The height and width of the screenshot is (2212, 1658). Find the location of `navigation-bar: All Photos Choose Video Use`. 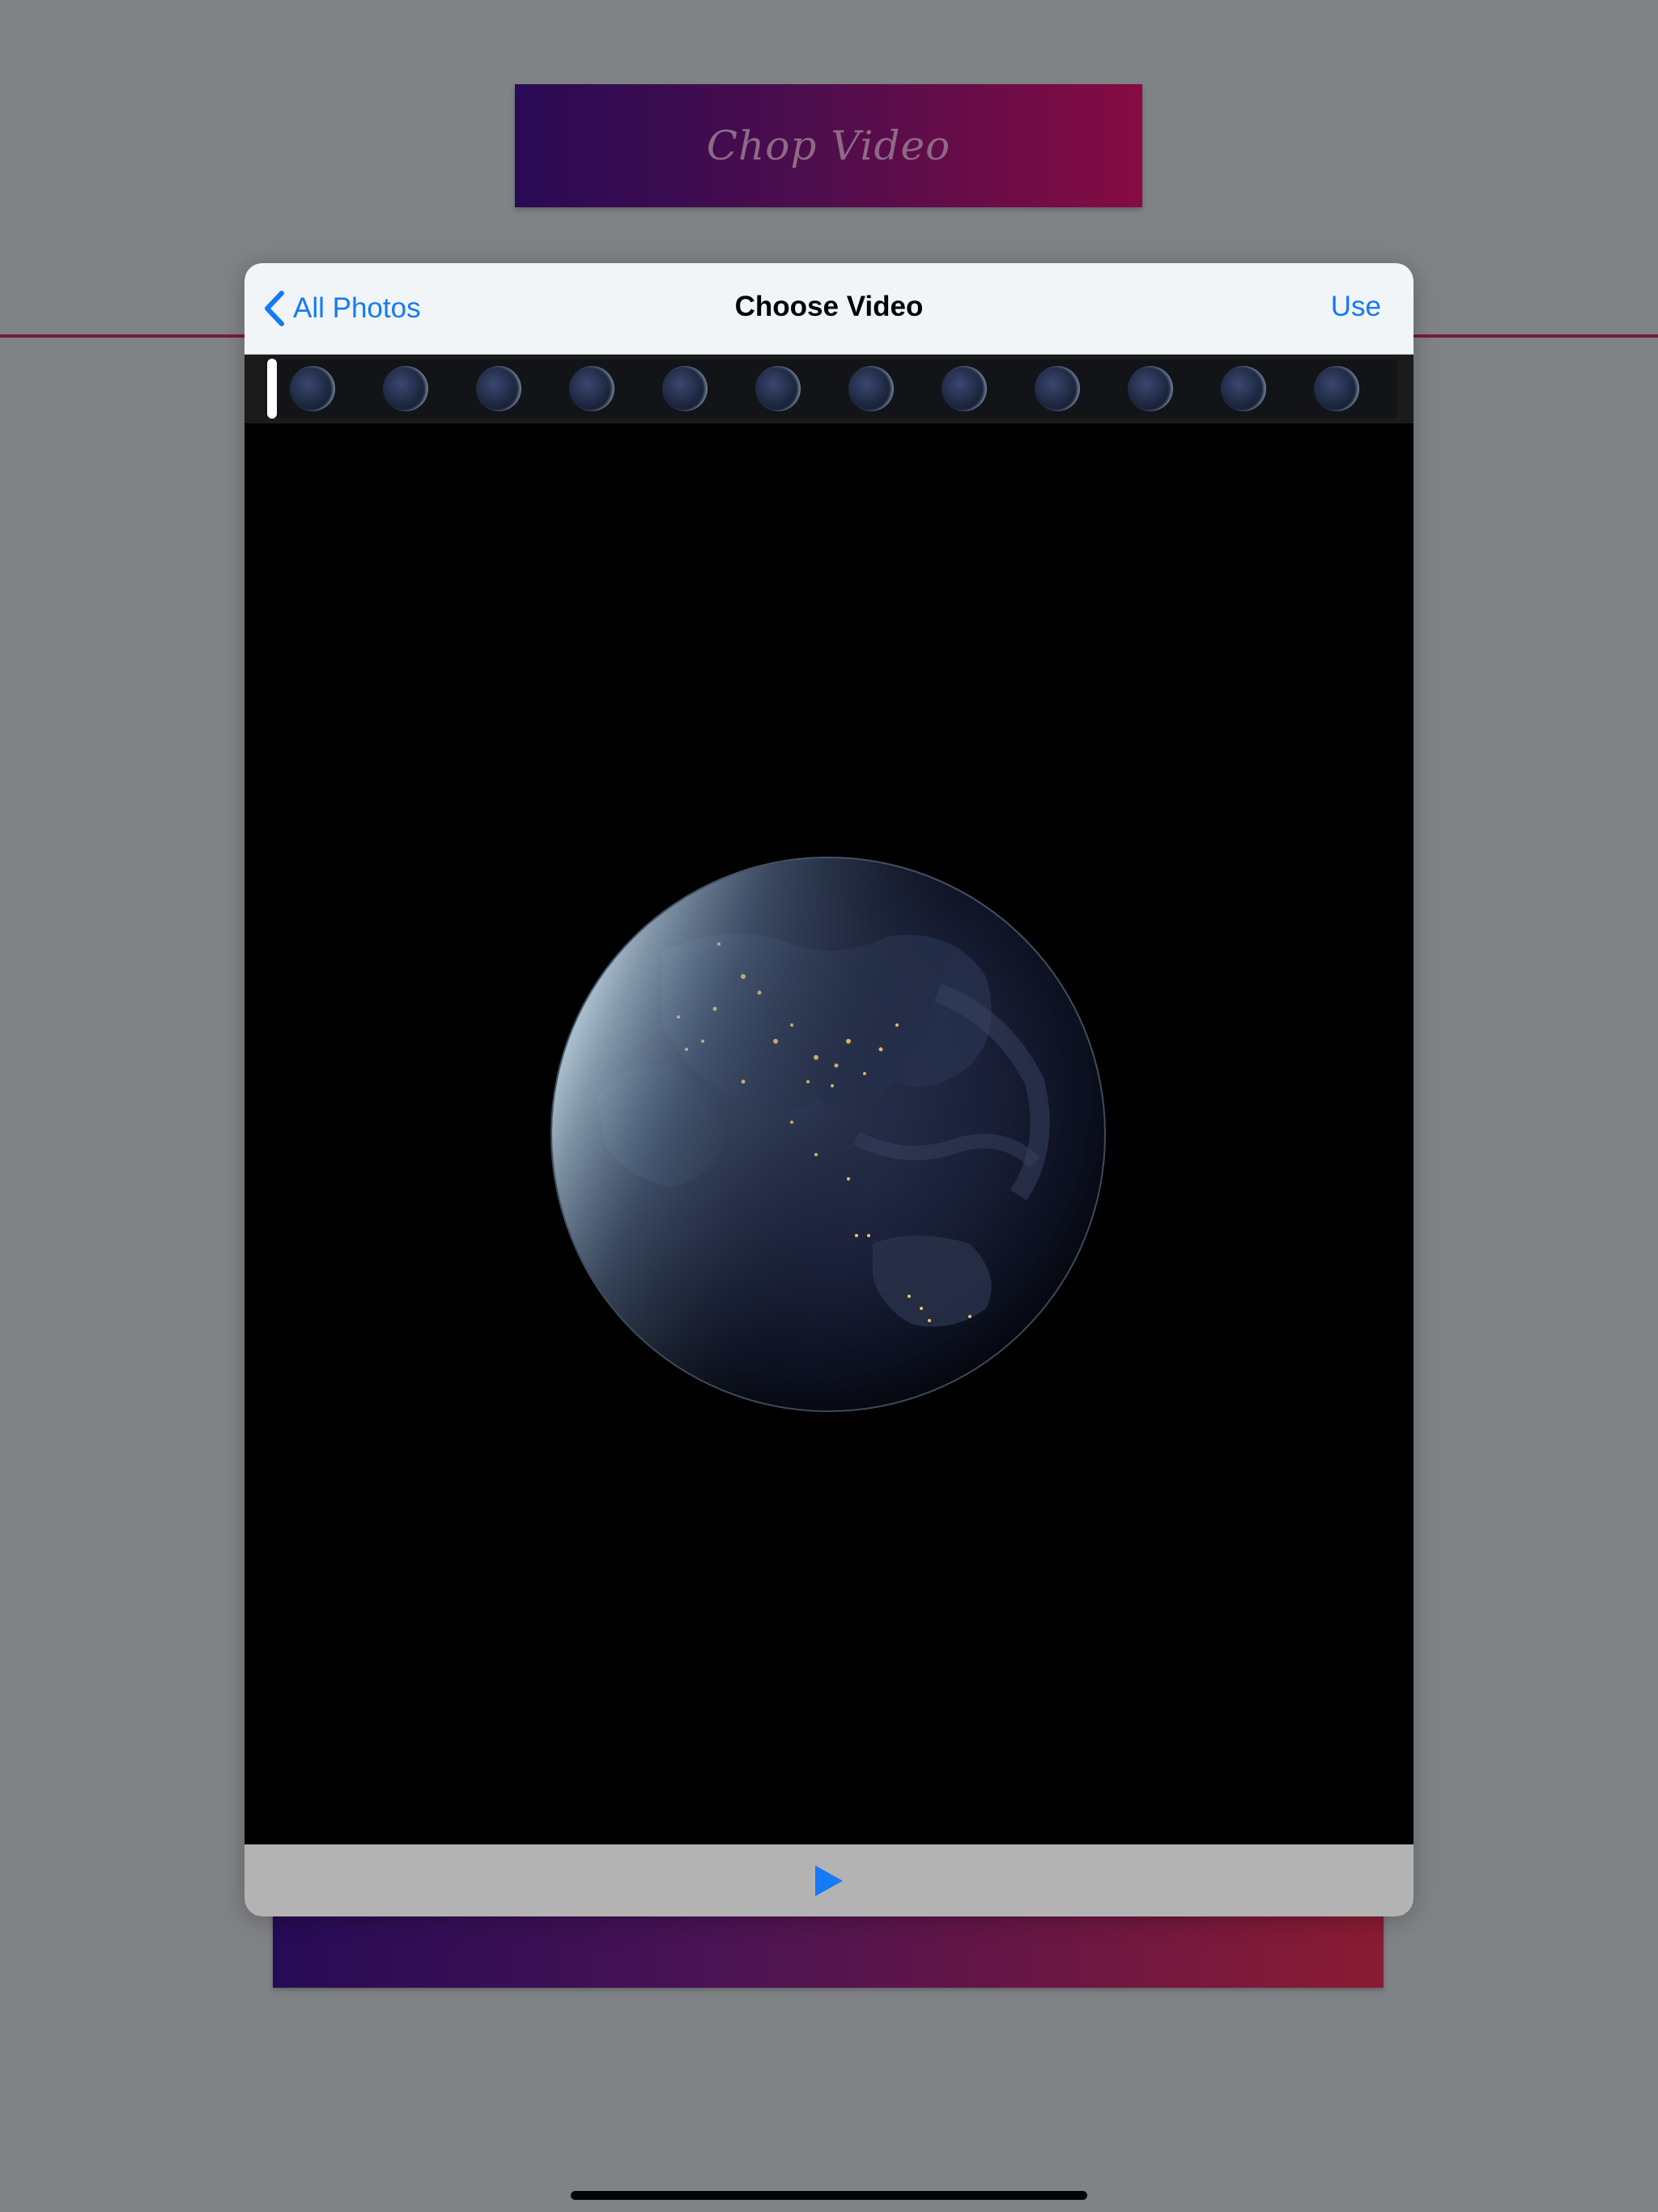

navigation-bar: All Photos Choose Video Use is located at coordinates (829, 309).